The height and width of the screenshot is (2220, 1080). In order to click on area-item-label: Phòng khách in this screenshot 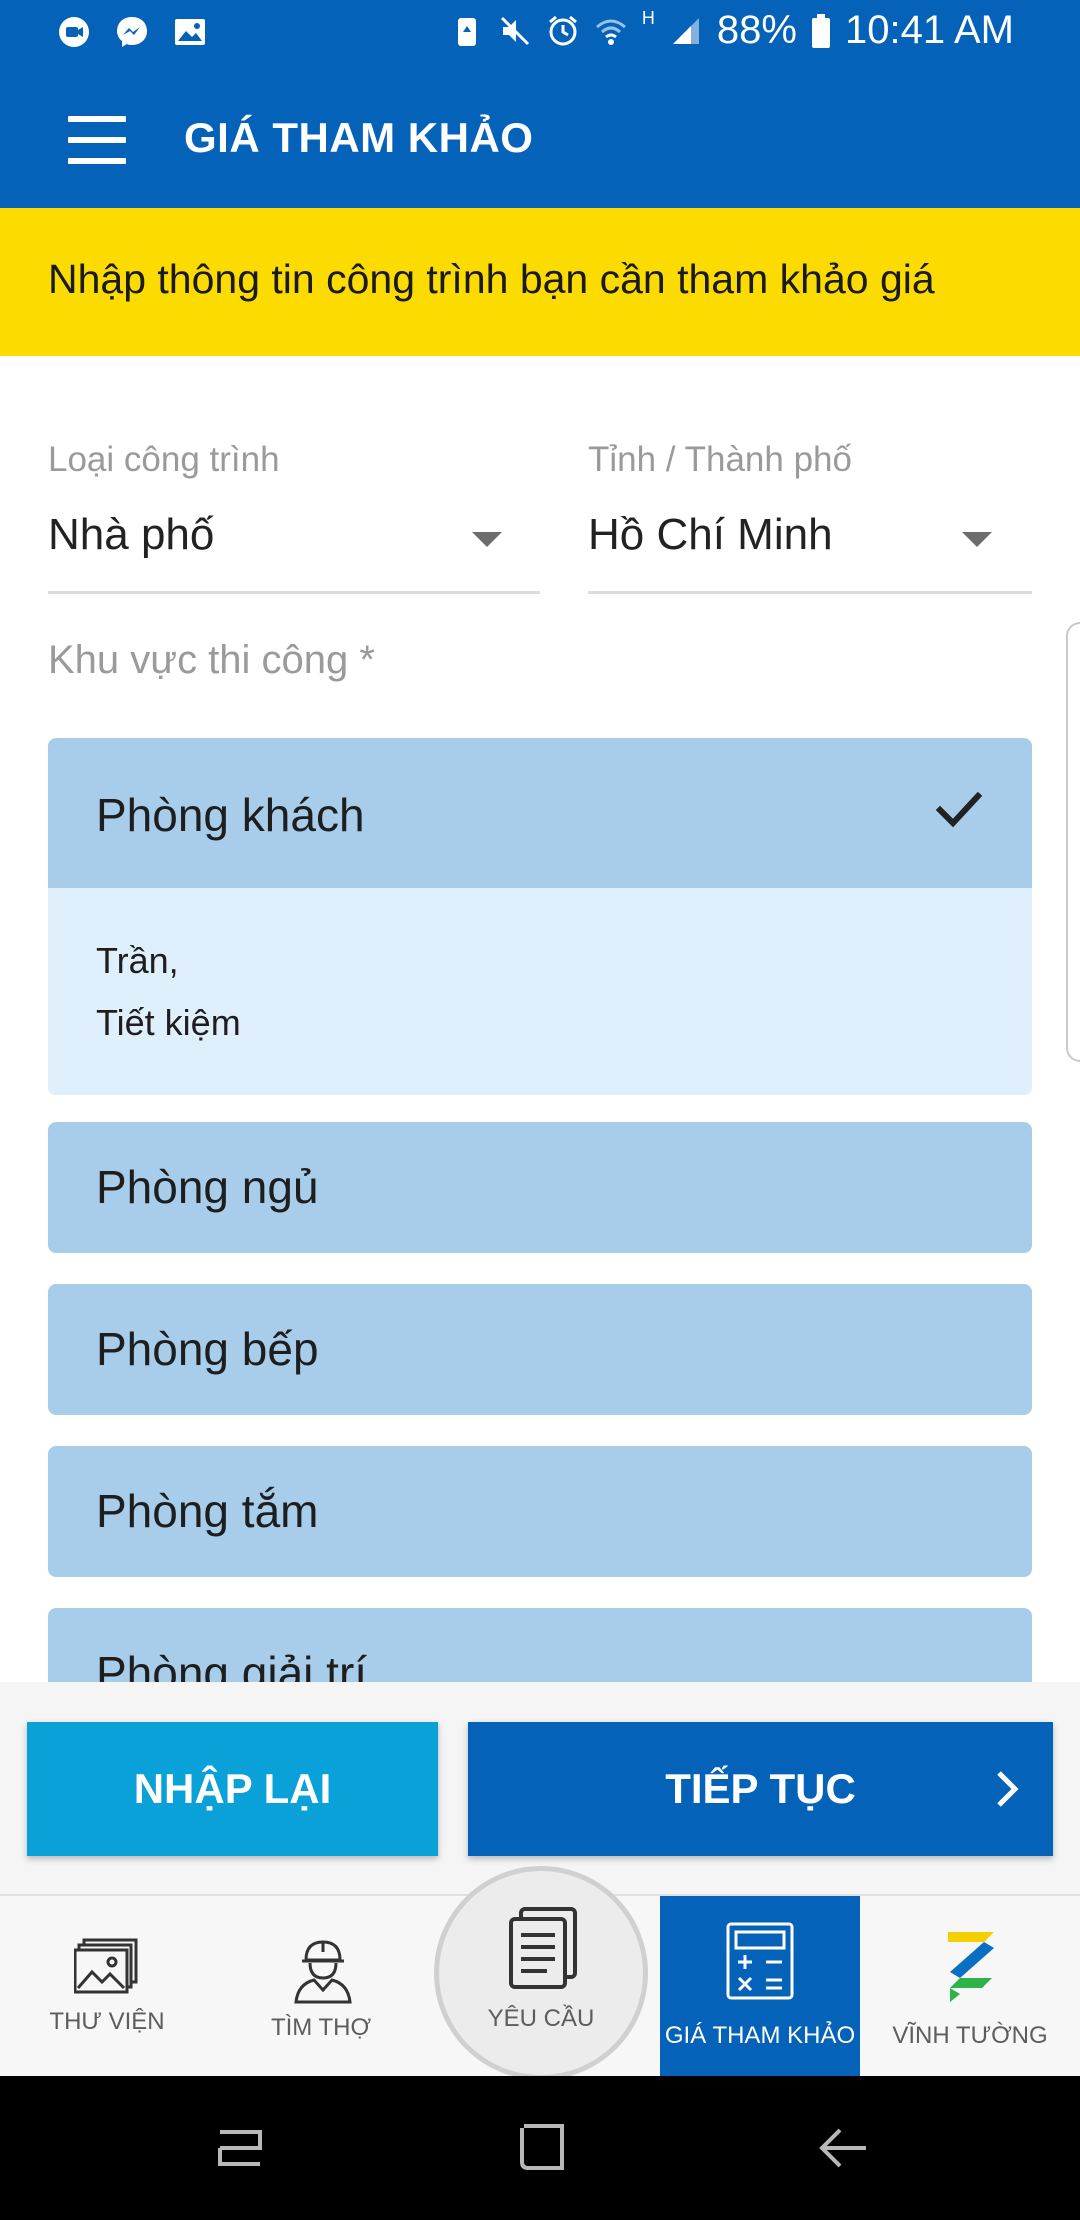, I will do `click(230, 815)`.